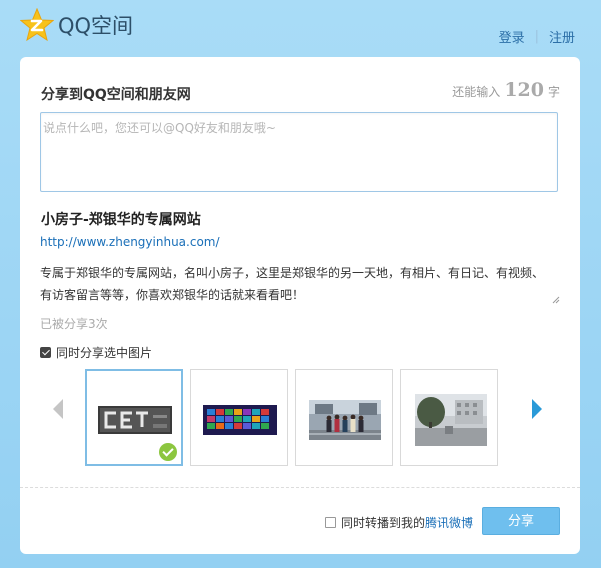 Image resolution: width=601 pixels, height=568 pixels. What do you see at coordinates (116, 95) in the screenshot?
I see `share-title: 分享到QQ空间和朋友网` at bounding box center [116, 95].